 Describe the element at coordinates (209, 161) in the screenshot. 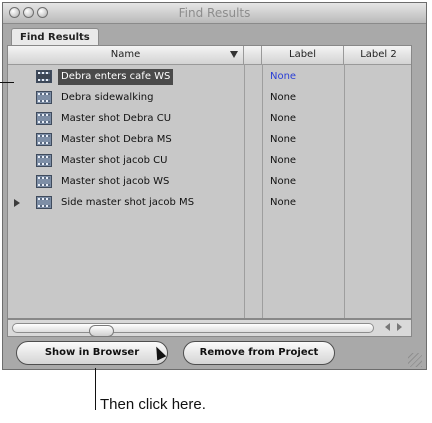

I see `table-row: Master shot jacob CU None` at that location.